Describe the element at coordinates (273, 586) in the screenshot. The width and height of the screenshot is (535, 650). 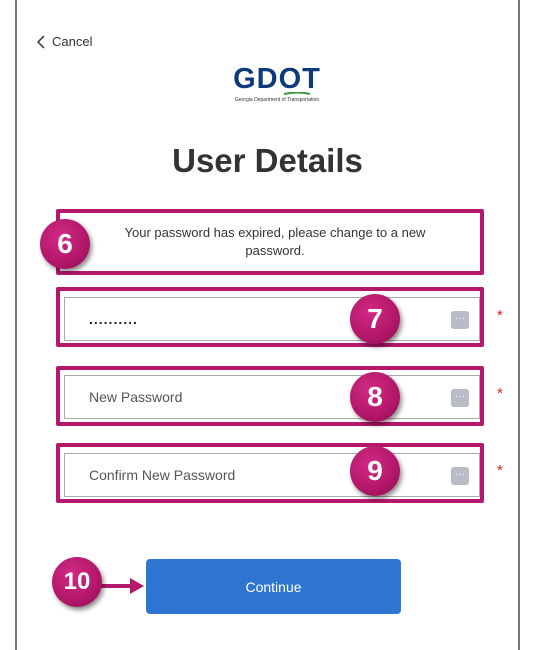
I see `continue-button: Continue` at that location.